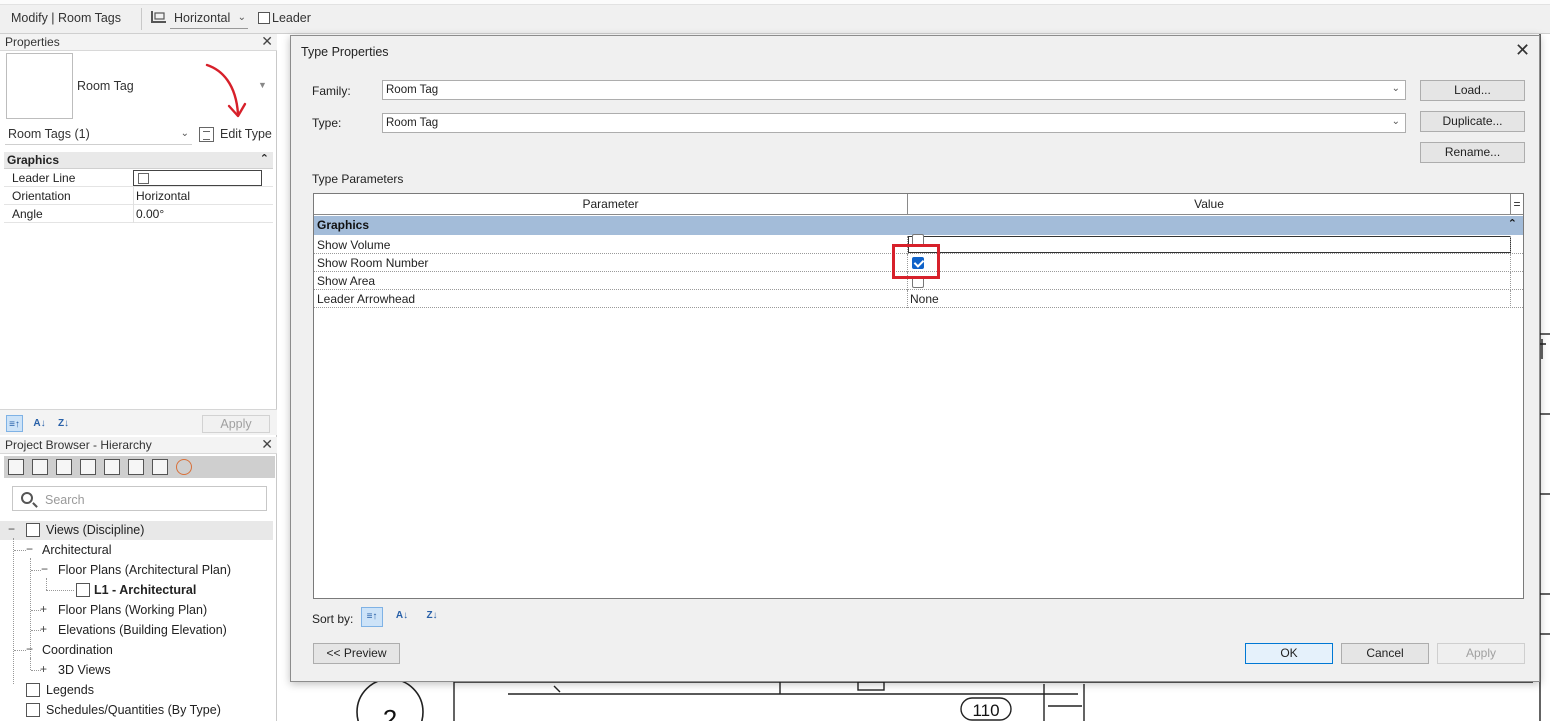  What do you see at coordinates (894, 123) in the screenshot?
I see `type-dropdown: Room Tag ⌄` at bounding box center [894, 123].